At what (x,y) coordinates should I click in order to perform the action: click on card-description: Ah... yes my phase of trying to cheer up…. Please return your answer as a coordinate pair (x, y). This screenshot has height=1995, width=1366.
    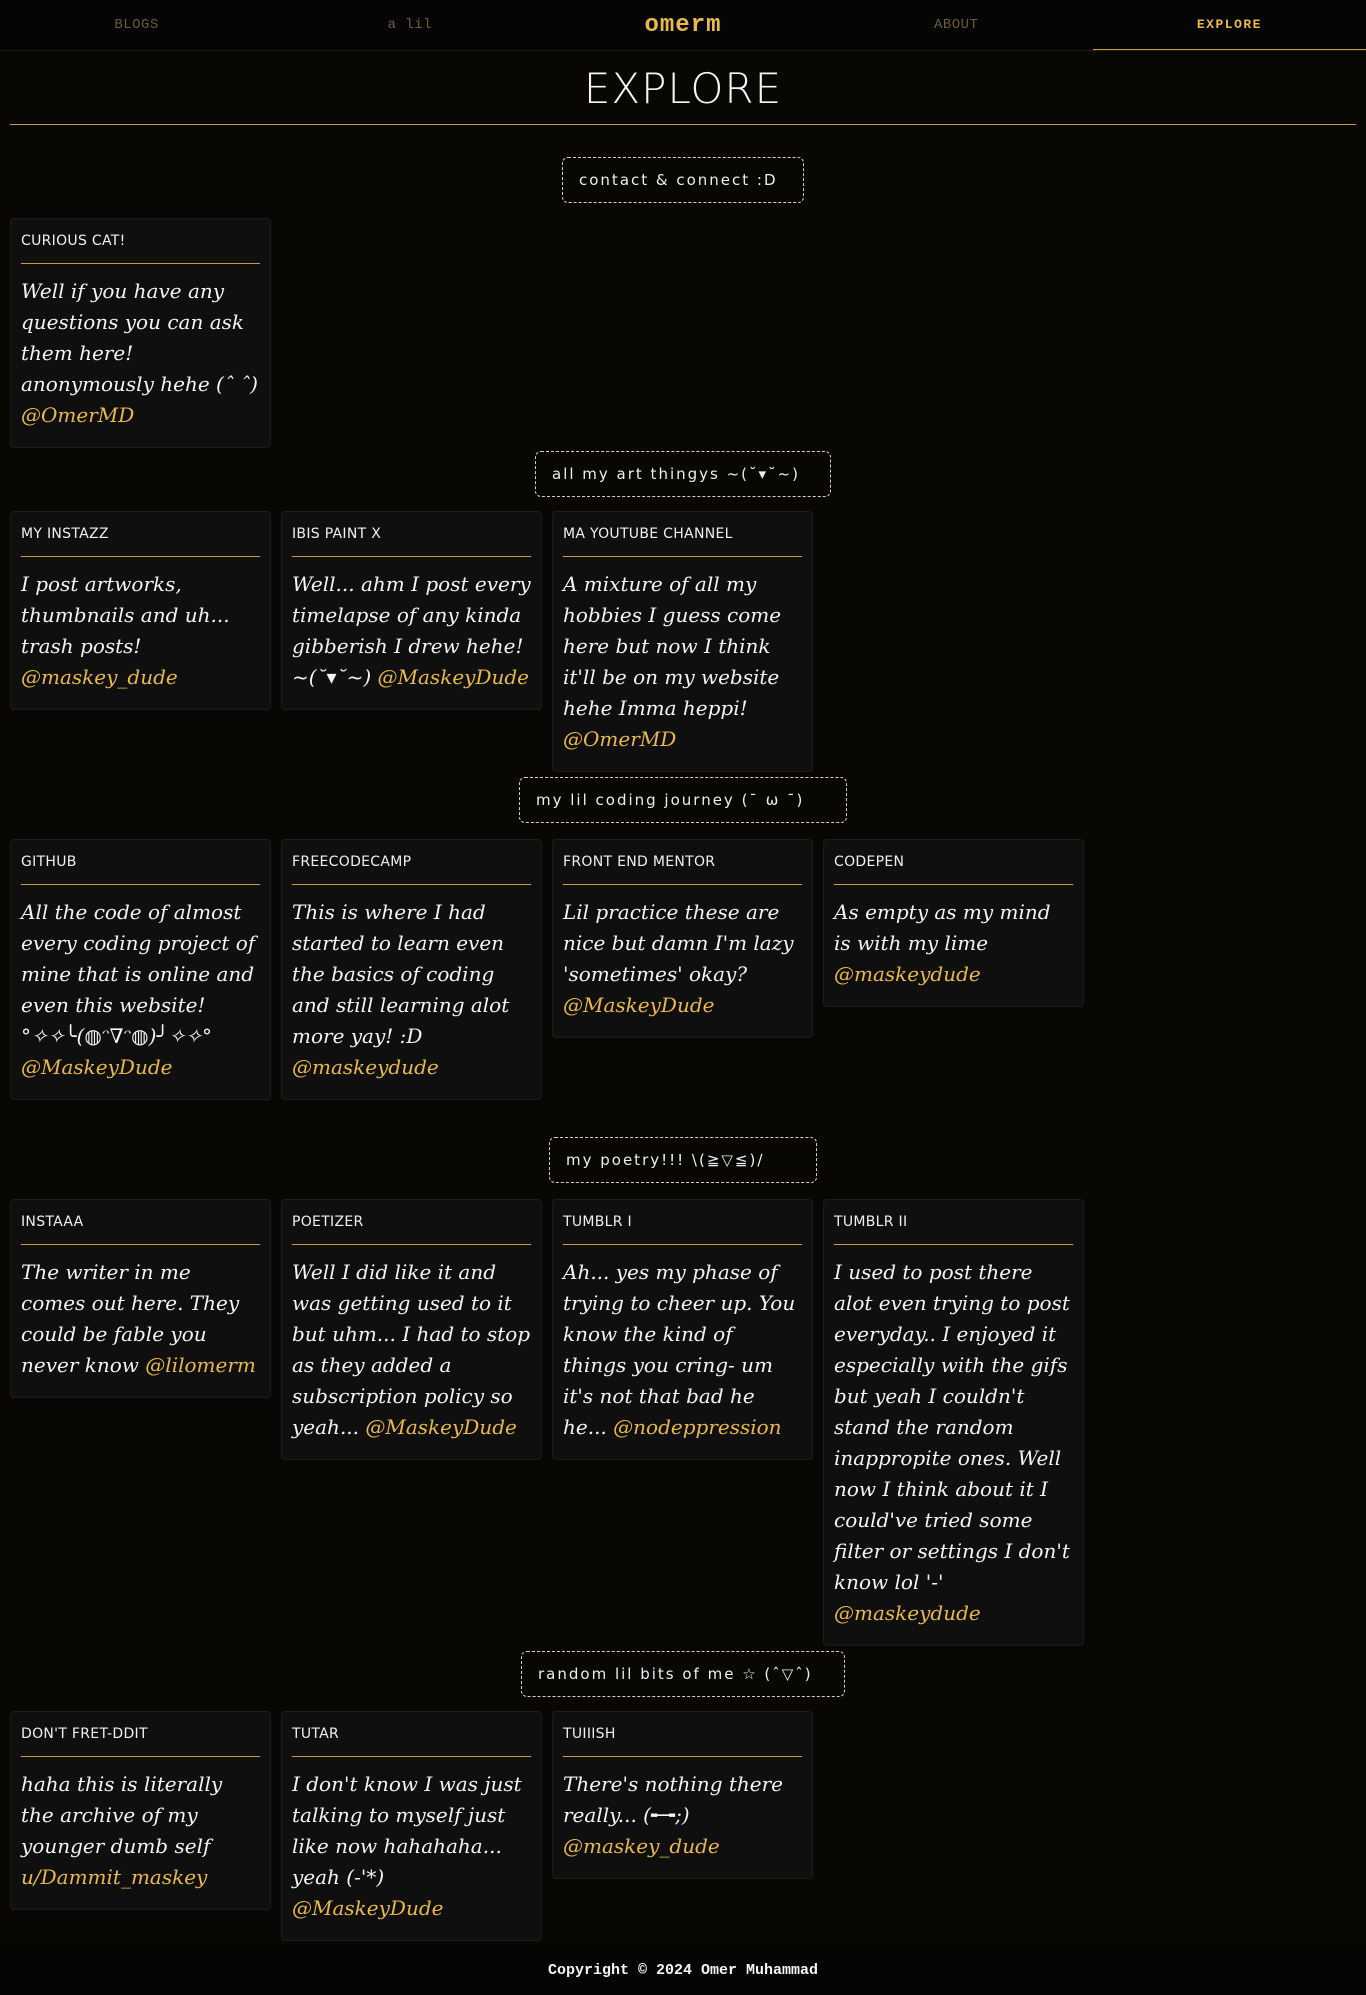
    Looking at the image, I should click on (679, 1349).